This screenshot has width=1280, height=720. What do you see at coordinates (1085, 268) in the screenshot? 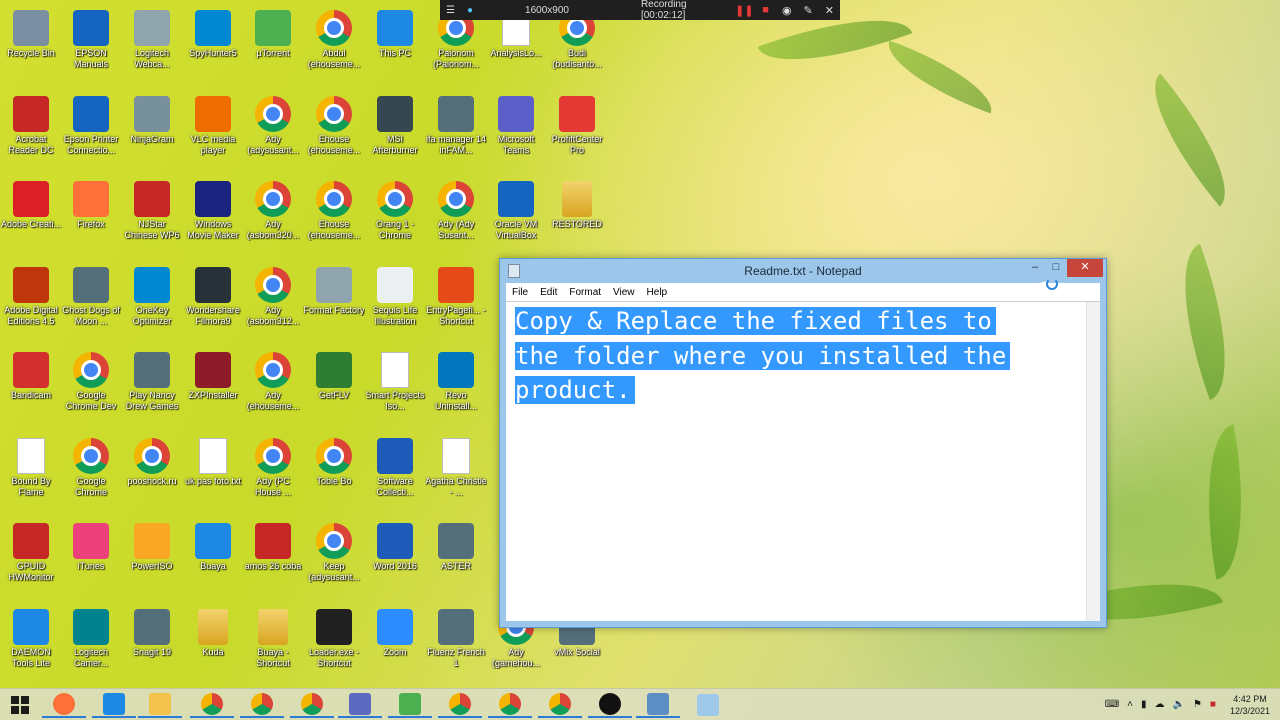
I see `close-button: ✕` at bounding box center [1085, 268].